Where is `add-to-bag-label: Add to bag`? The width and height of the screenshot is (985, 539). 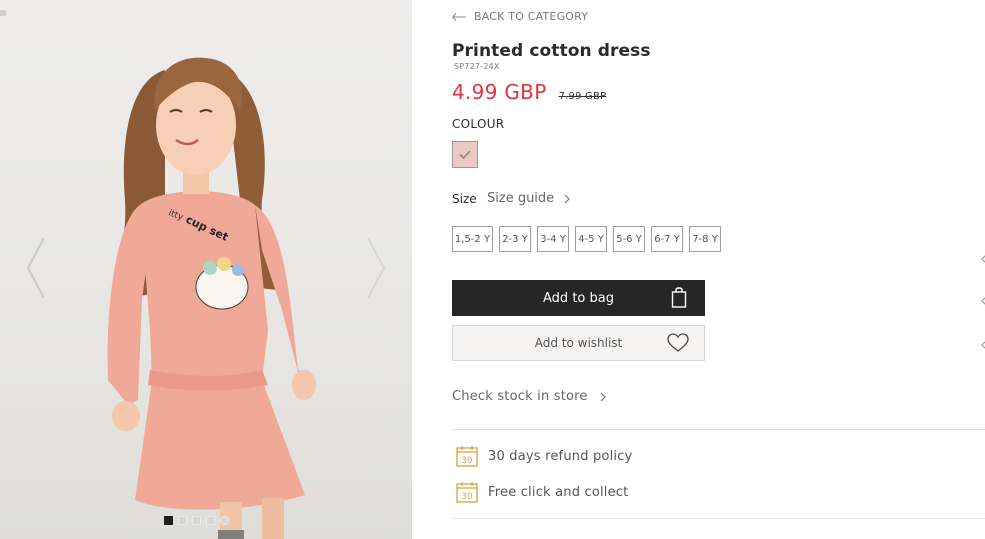
add-to-bag-label: Add to bag is located at coordinates (578, 298).